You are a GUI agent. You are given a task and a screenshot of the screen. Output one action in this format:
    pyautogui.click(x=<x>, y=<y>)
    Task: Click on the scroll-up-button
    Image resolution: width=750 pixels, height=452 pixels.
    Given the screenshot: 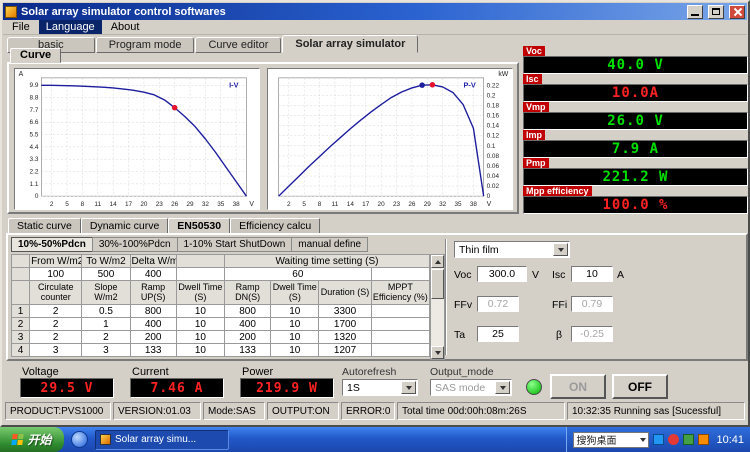 What is the action you would take?
    pyautogui.click(x=437, y=261)
    